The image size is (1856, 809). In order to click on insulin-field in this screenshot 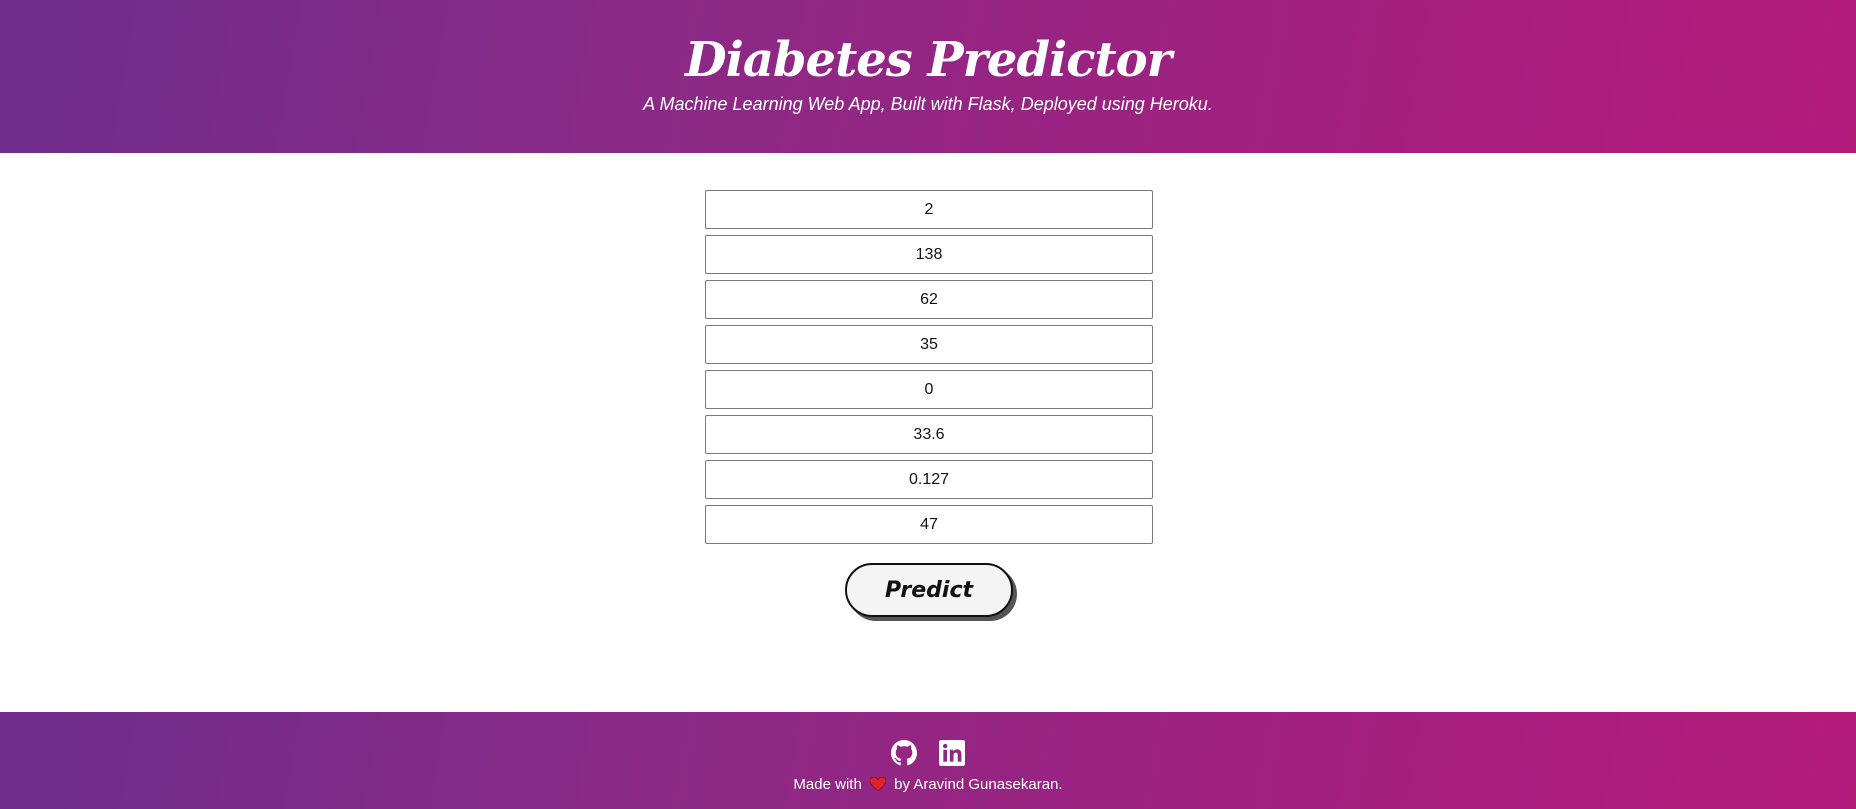, I will do `click(929, 389)`.